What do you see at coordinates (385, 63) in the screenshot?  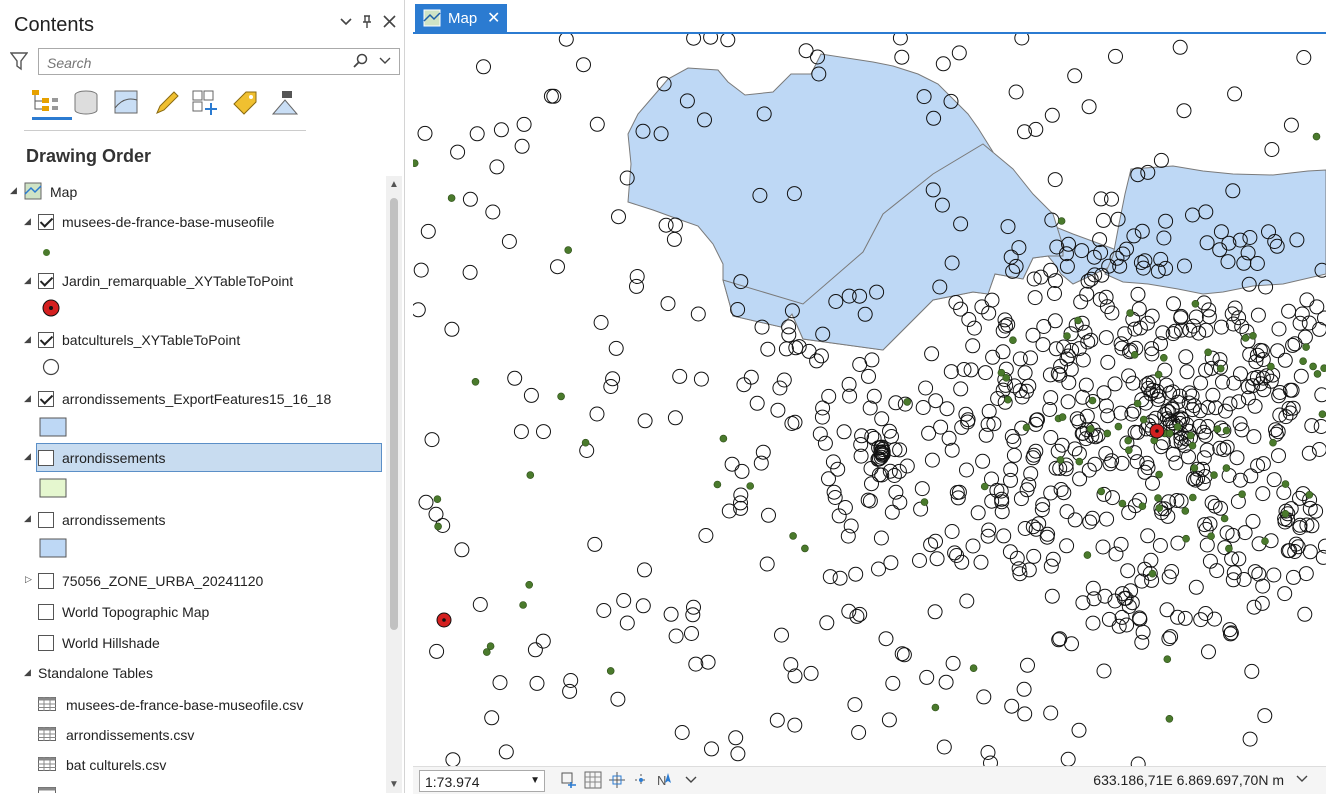 I see `search-options-chevron-icon` at bounding box center [385, 63].